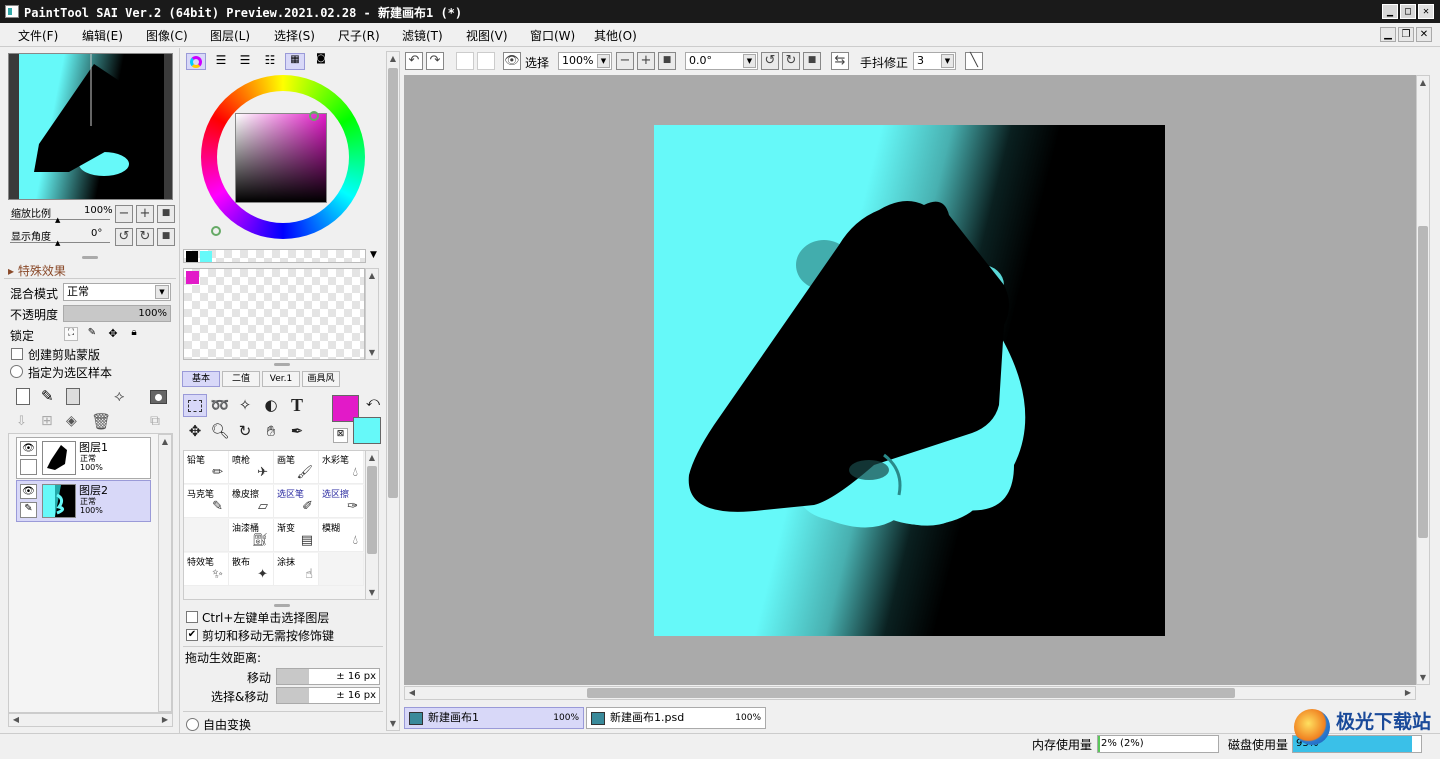 Image resolution: width=1440 pixels, height=759 pixels. Describe the element at coordinates (119, 396) in the screenshot. I see `layer-effect-icon: ⟡` at that location.